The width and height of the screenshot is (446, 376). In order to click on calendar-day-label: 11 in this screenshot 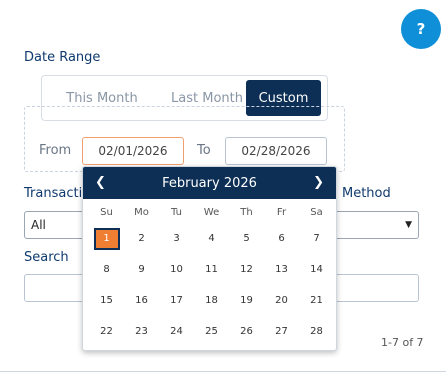, I will do `click(211, 269)`.